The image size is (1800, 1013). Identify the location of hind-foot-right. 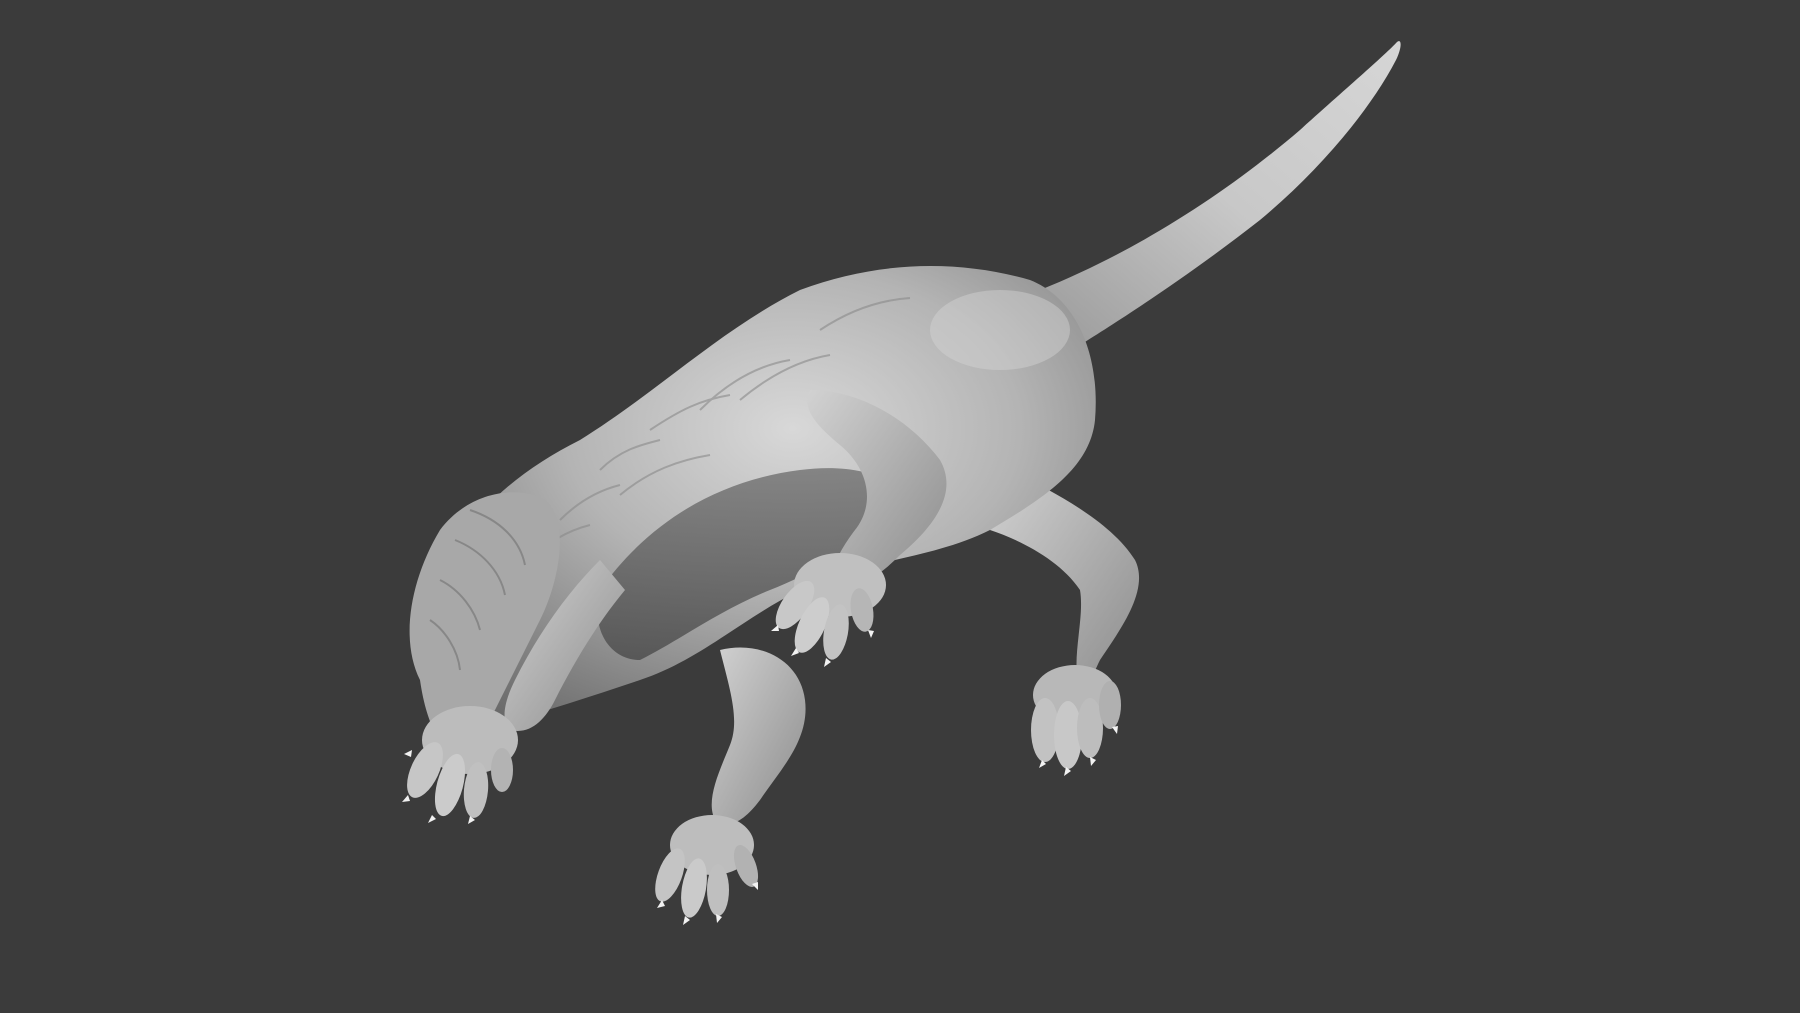
(1076, 720).